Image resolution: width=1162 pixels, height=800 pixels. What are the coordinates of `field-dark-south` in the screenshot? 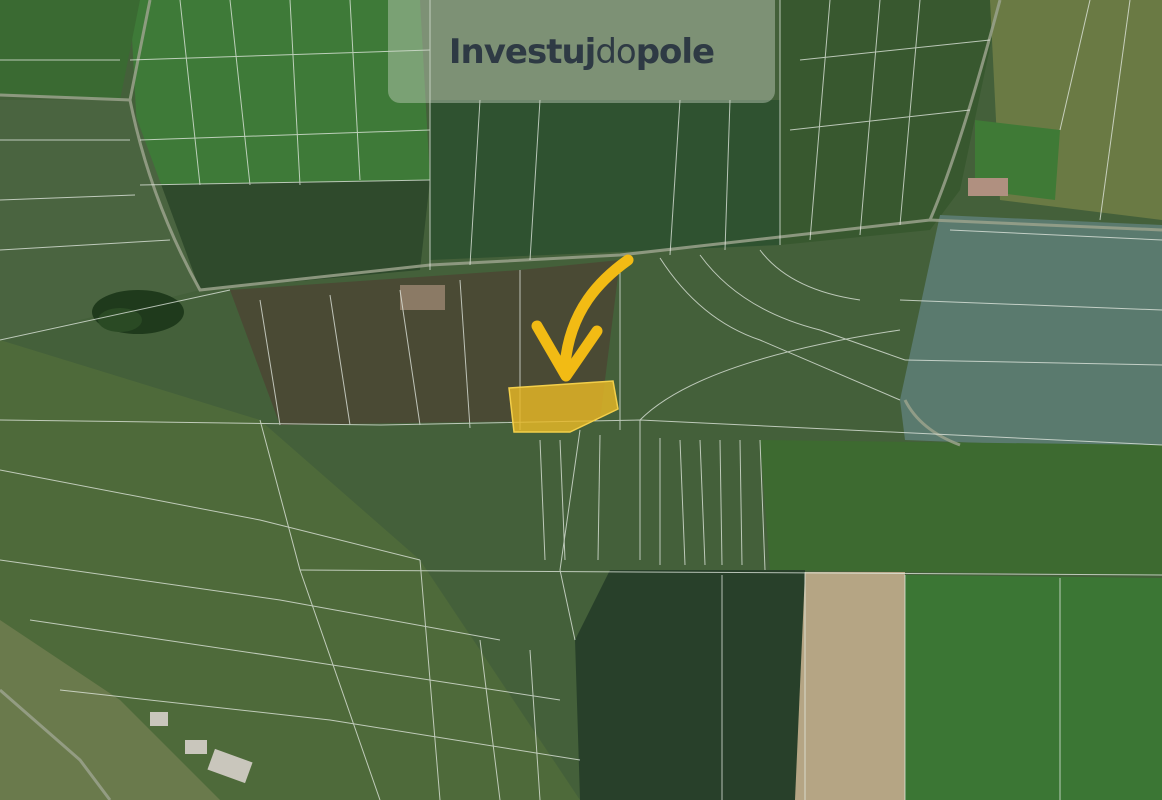 It's located at (690, 685).